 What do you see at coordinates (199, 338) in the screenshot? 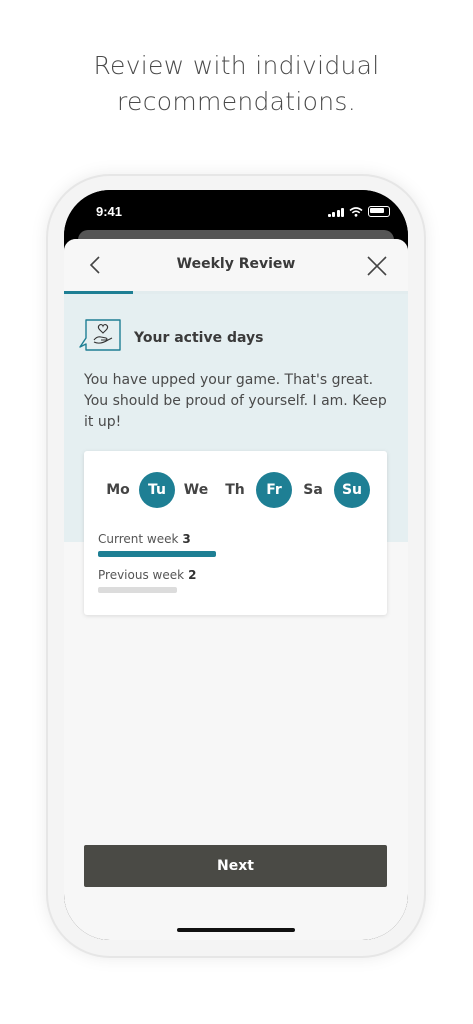
I see `section-title: Your active days` at bounding box center [199, 338].